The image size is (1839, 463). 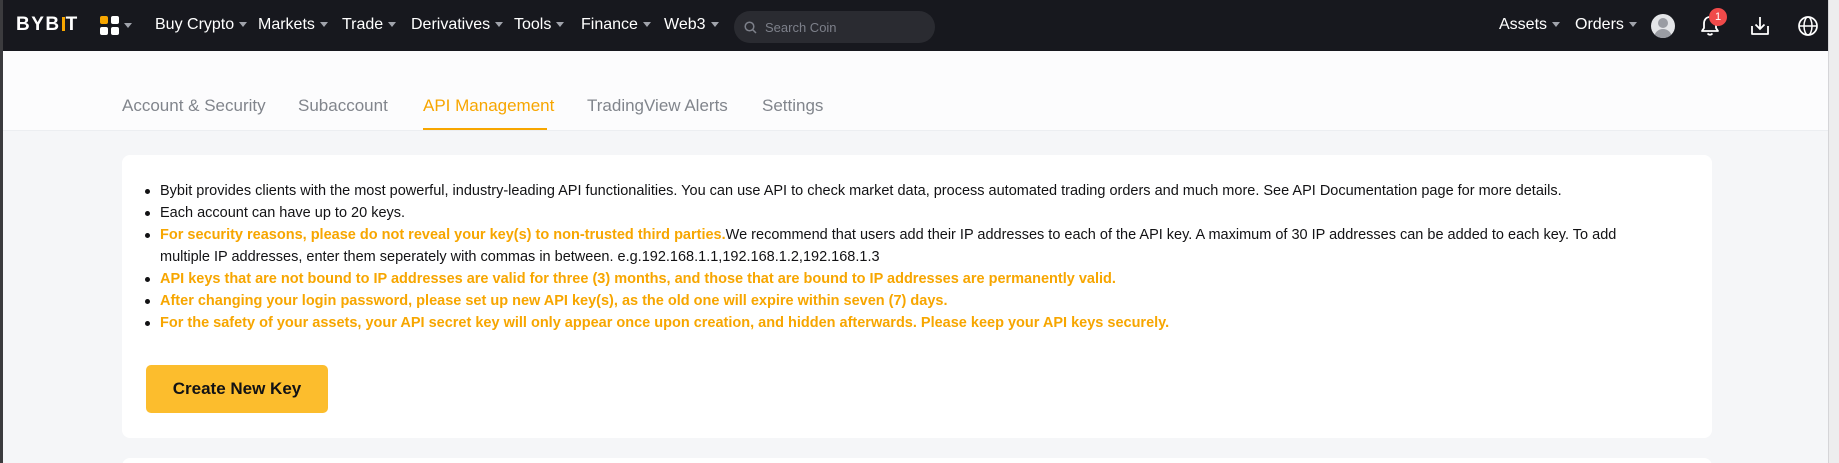 I want to click on nav-assets: Assets, so click(x=1530, y=25).